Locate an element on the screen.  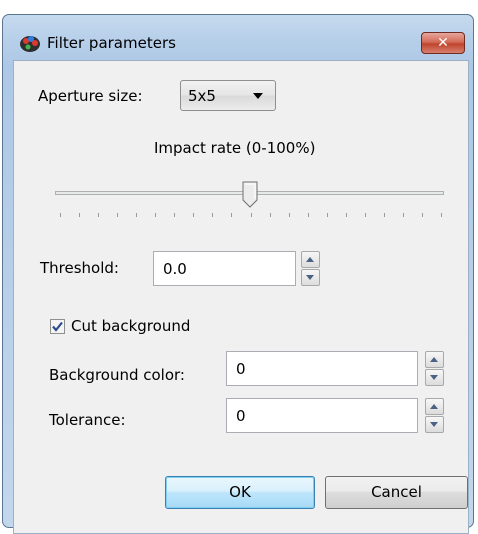
checkmark-icon is located at coordinates (57, 326).